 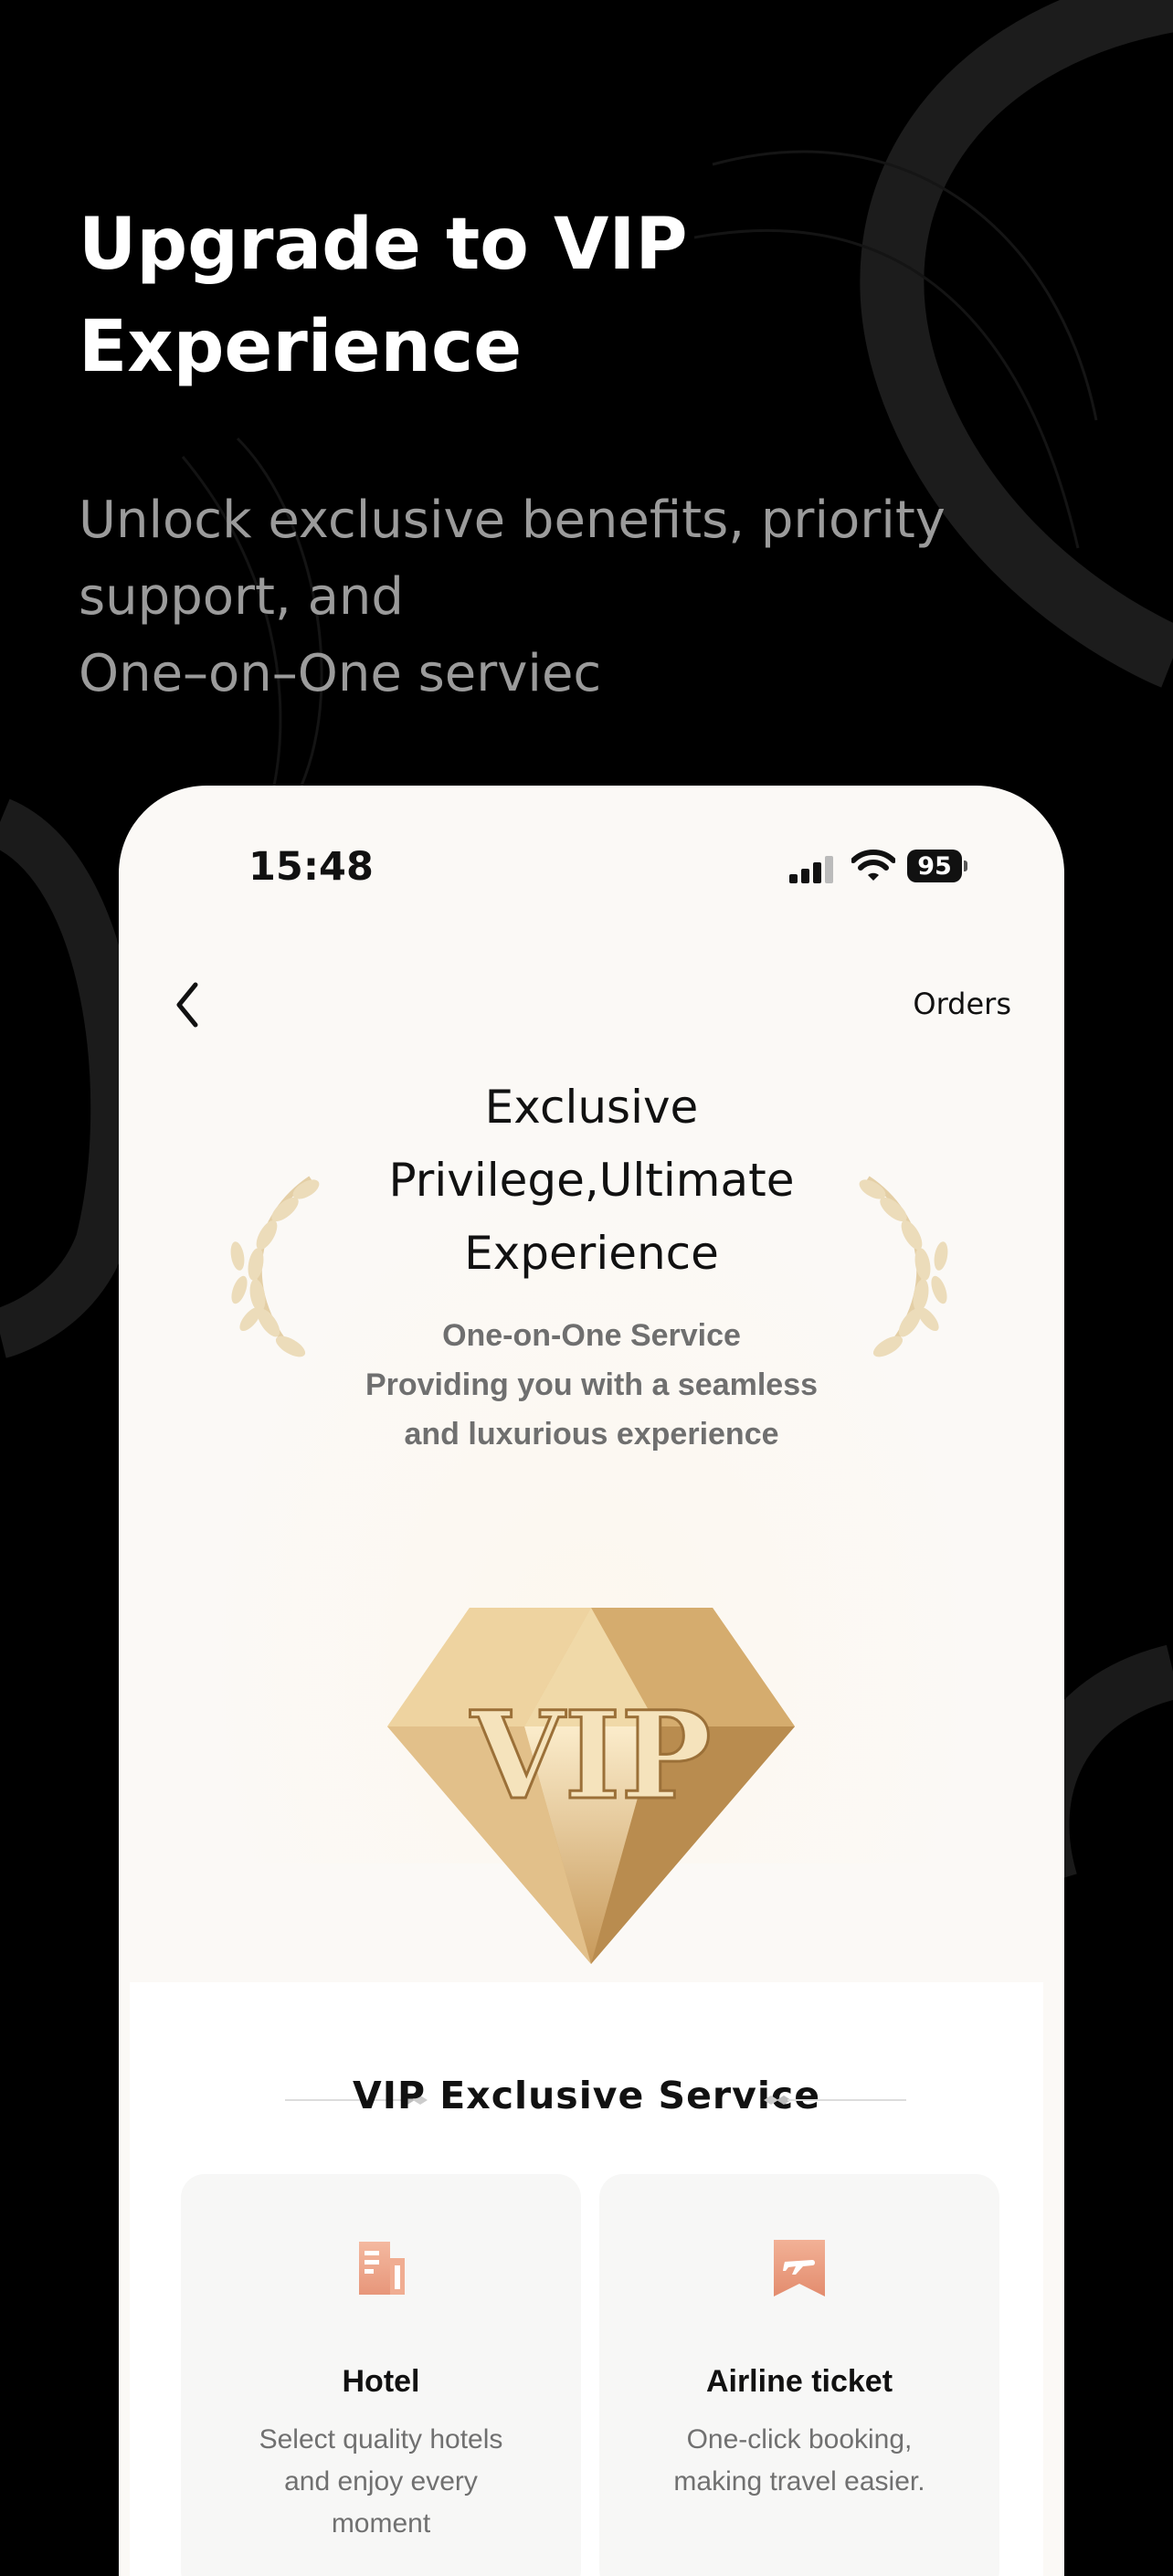 I want to click on vip-badge-text: VIP, so click(x=590, y=1756).